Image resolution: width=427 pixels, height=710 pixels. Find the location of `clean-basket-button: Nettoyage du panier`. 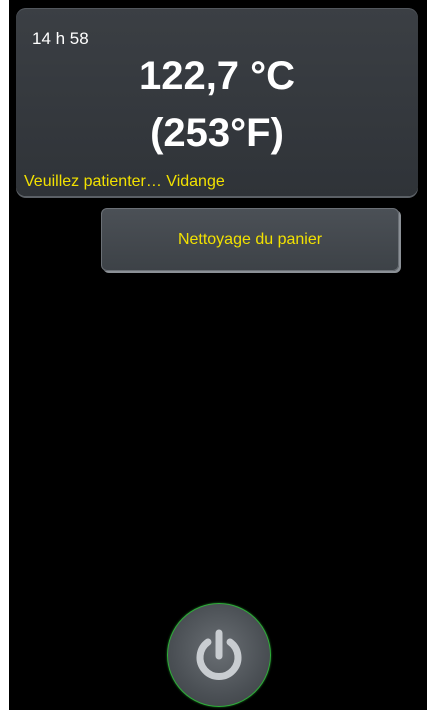

clean-basket-button: Nettoyage du panier is located at coordinates (250, 239).